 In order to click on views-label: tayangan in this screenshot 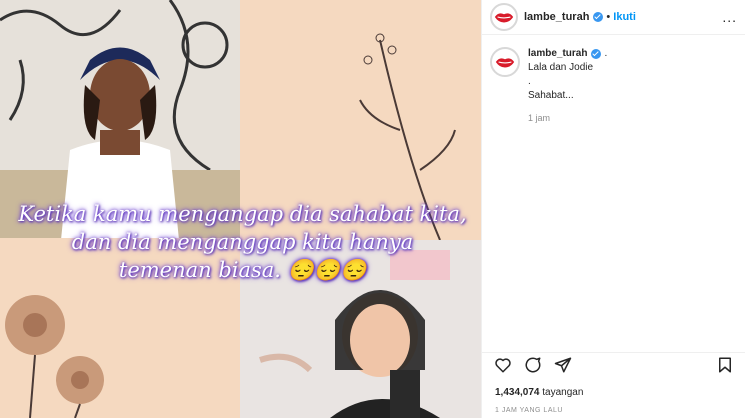, I will do `click(563, 392)`.